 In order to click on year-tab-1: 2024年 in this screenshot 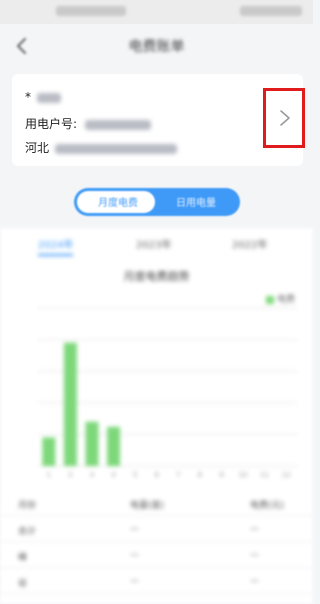, I will do `click(56, 246)`.